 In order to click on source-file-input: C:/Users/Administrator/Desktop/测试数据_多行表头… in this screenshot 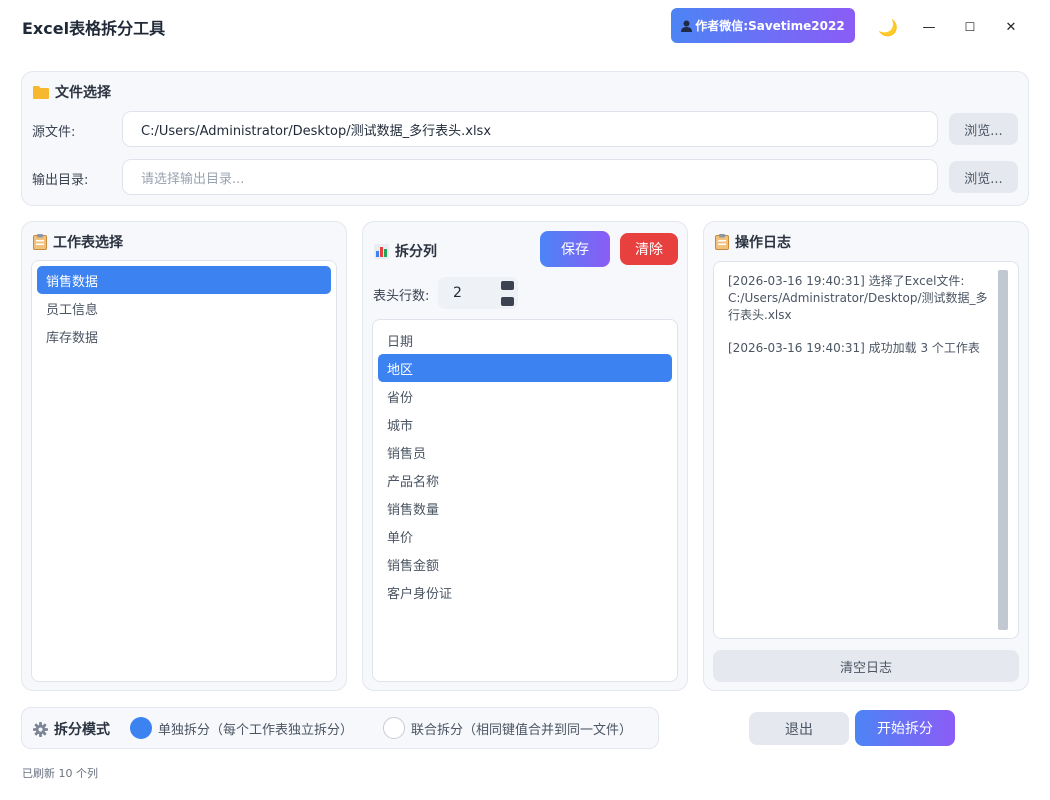, I will do `click(530, 129)`.